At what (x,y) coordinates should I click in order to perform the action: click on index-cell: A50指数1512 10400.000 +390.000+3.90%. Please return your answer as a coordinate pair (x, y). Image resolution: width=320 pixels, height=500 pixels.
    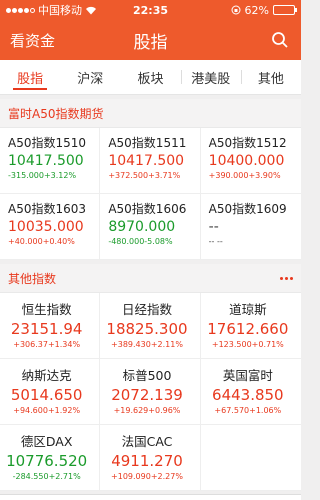
    Looking at the image, I should click on (250, 161).